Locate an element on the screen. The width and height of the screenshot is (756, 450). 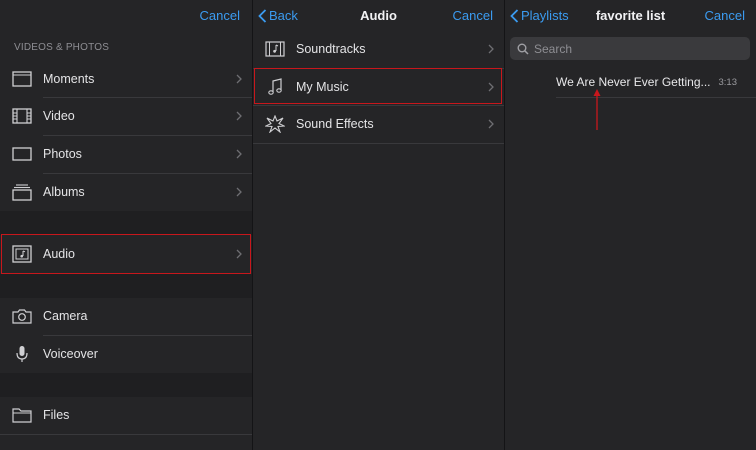
left-navbar: Cancel is located at coordinates (126, 15).